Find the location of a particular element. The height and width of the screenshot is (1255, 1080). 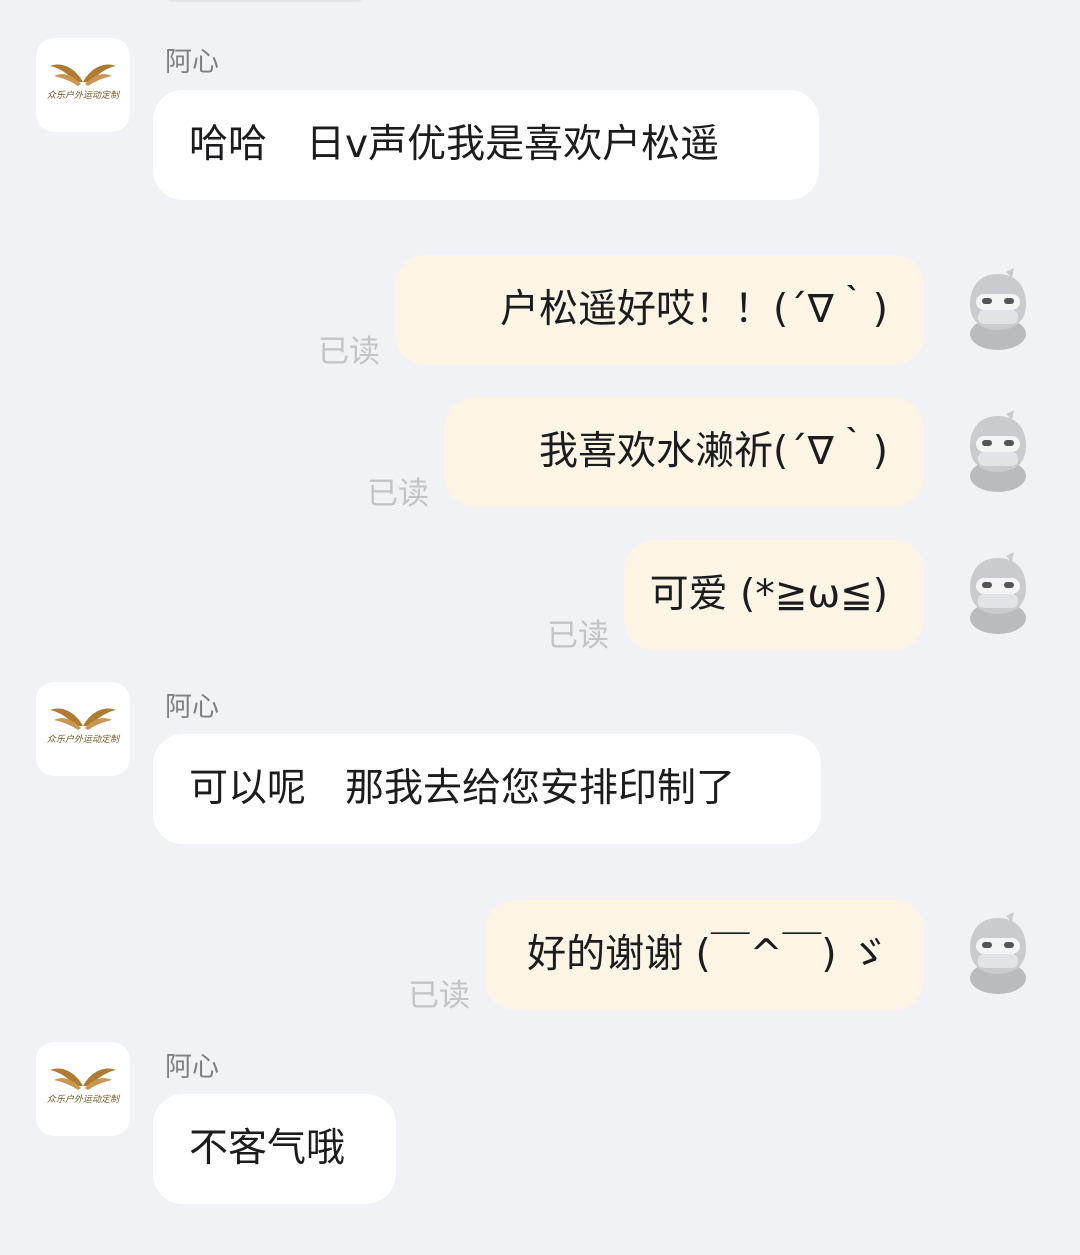

incoming-message-bubble: 不客气哦 is located at coordinates (274, 1149).